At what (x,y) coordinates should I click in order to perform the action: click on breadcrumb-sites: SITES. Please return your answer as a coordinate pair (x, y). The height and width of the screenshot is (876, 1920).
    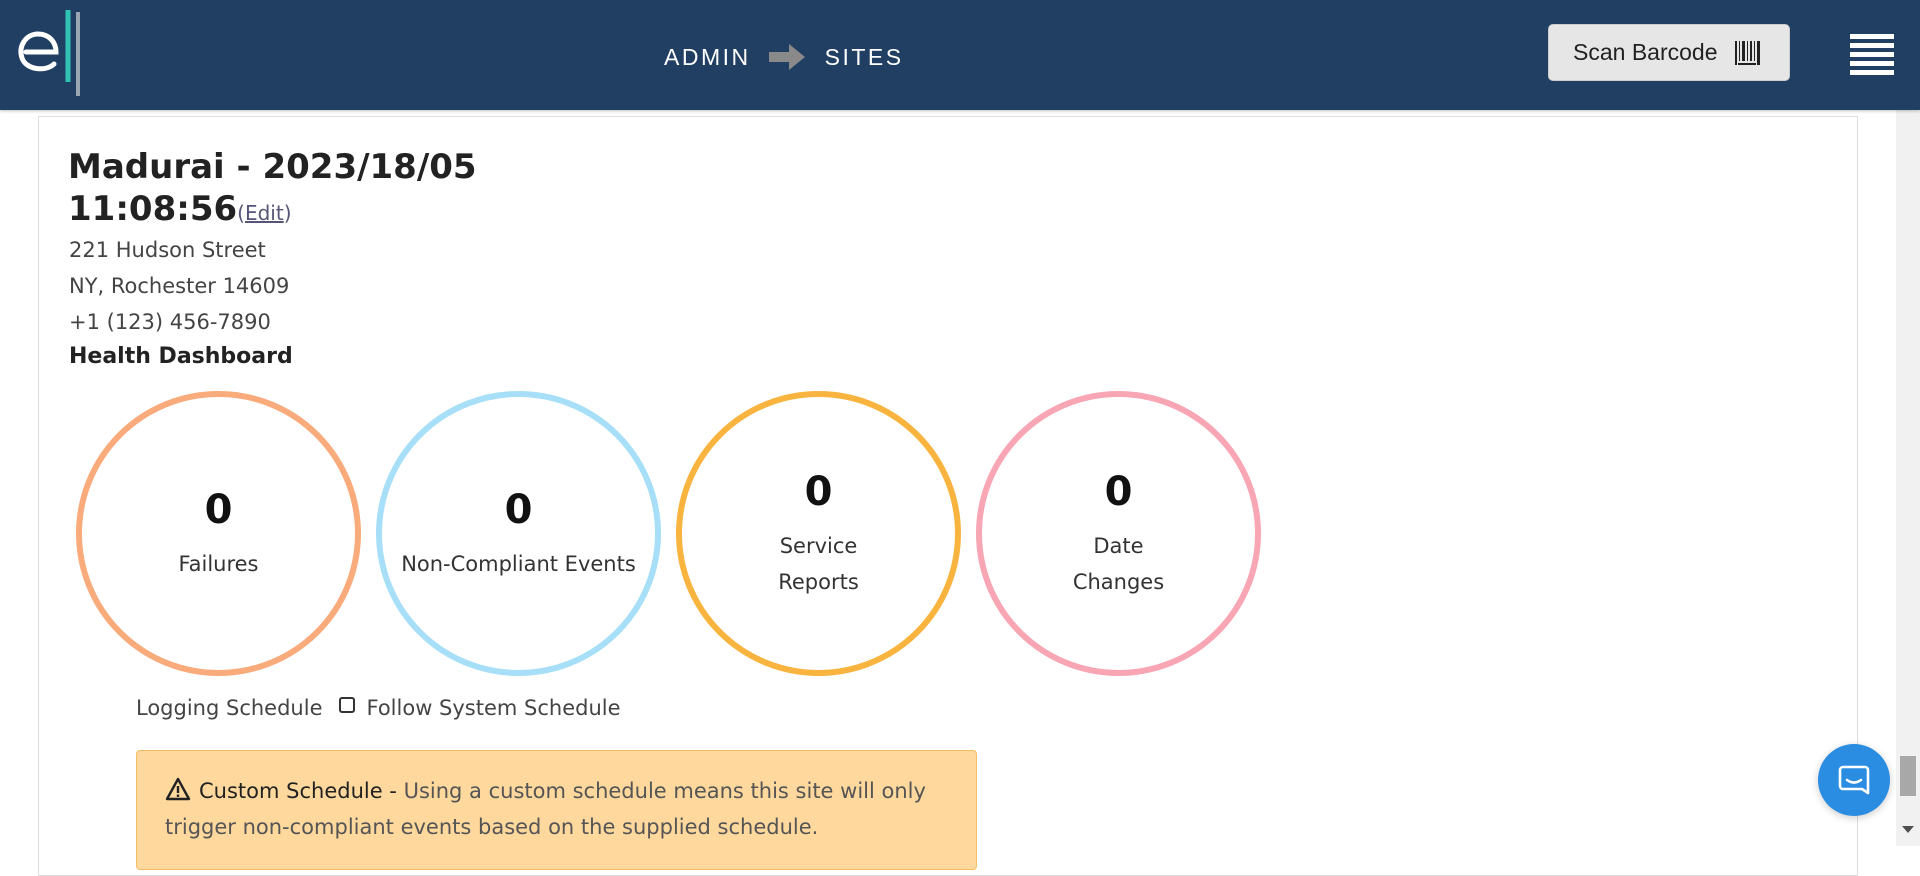
    Looking at the image, I should click on (864, 57).